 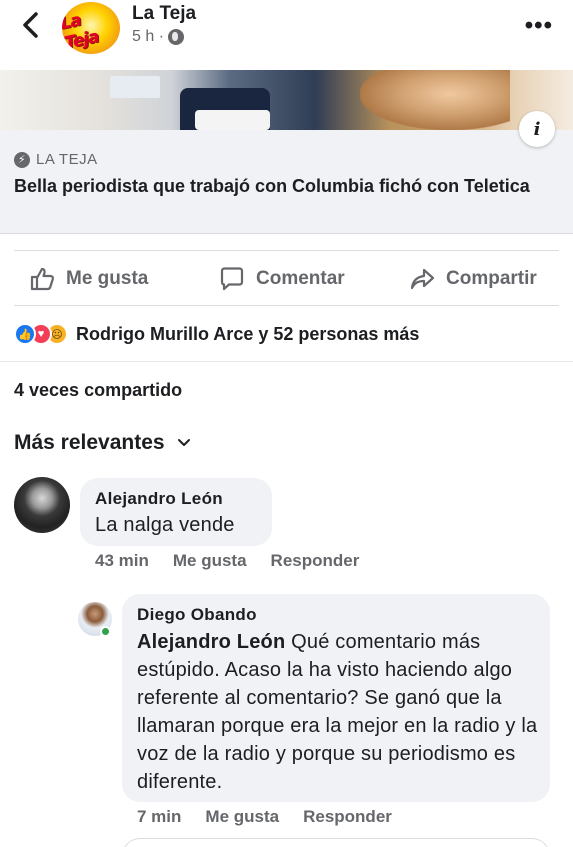 I want to click on post-timestamp: 5 h ·, so click(x=158, y=37).